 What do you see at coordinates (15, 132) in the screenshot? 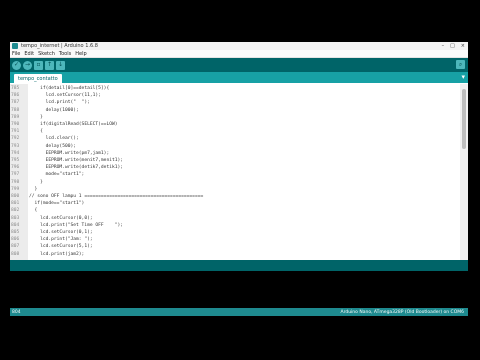
I see `line-number: 791` at bounding box center [15, 132].